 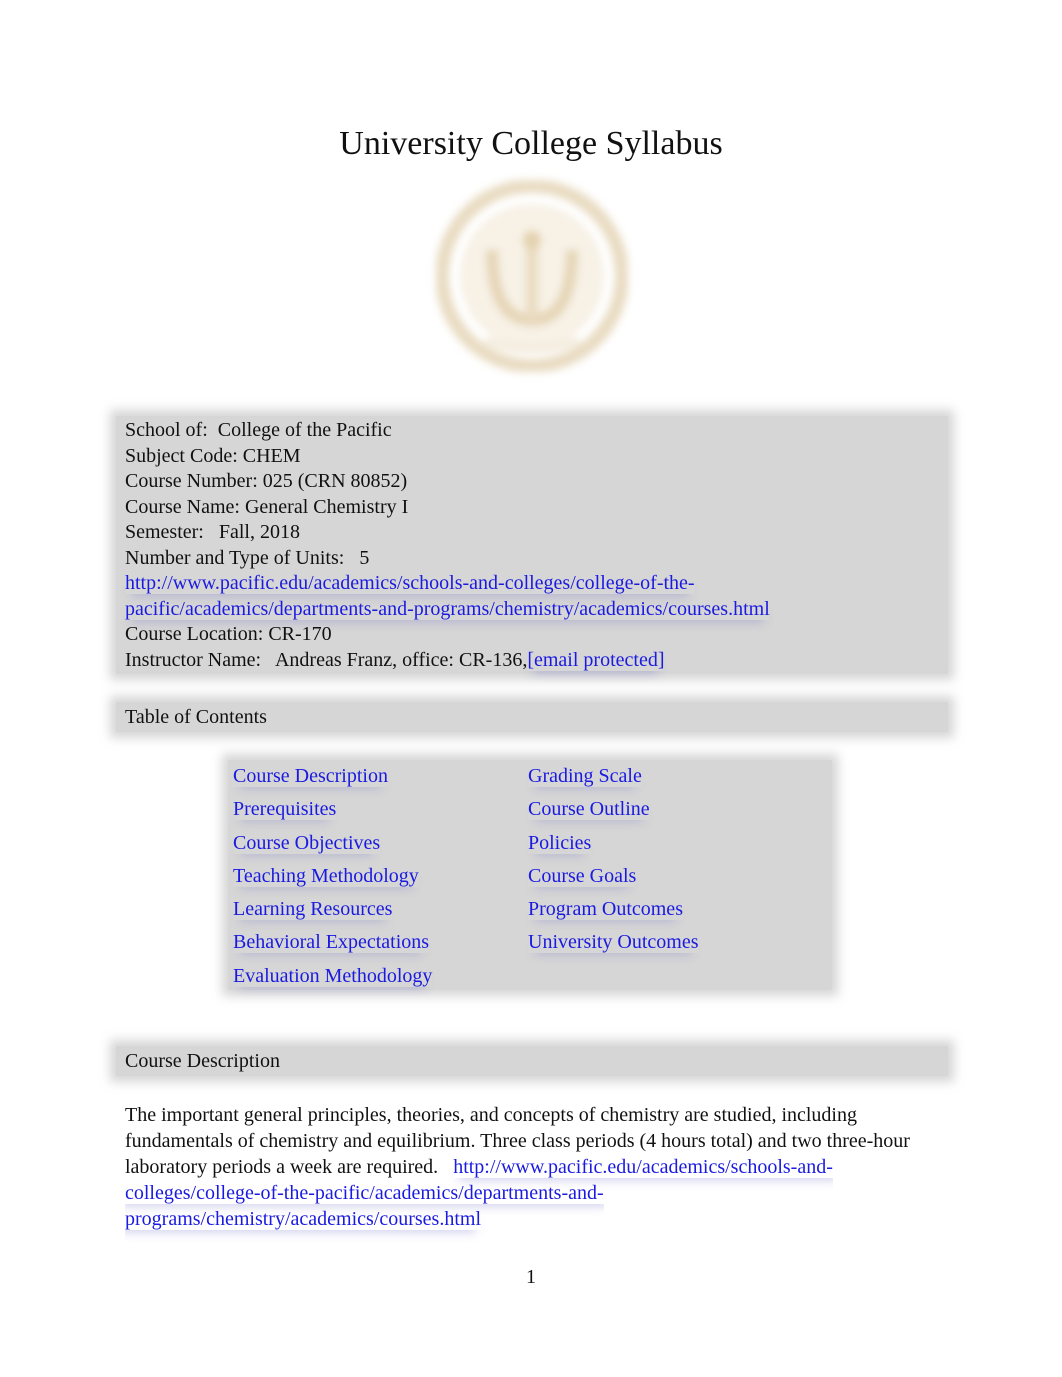 I want to click on units-label: Number and Type of Units:, so click(x=235, y=557).